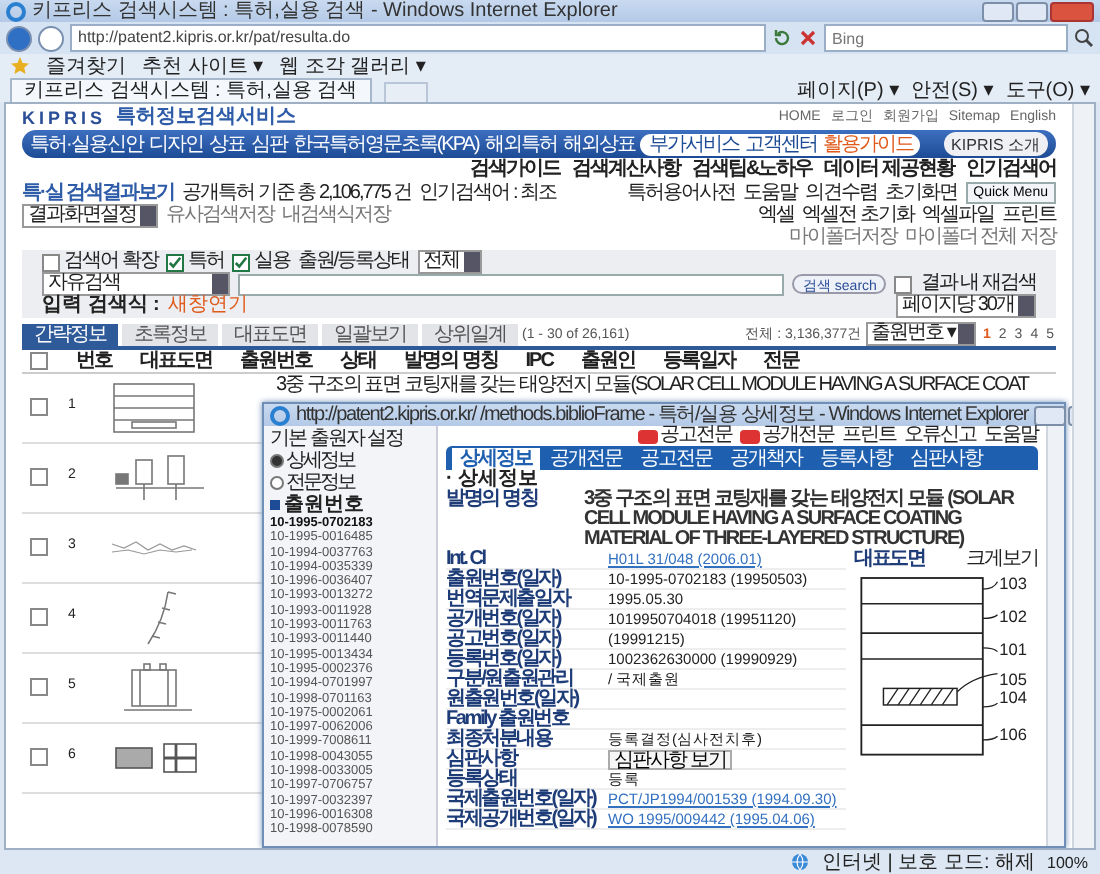 This screenshot has height=874, width=1100. Describe the element at coordinates (1029, 215) in the screenshot. I see `action-link: 프린트` at that location.